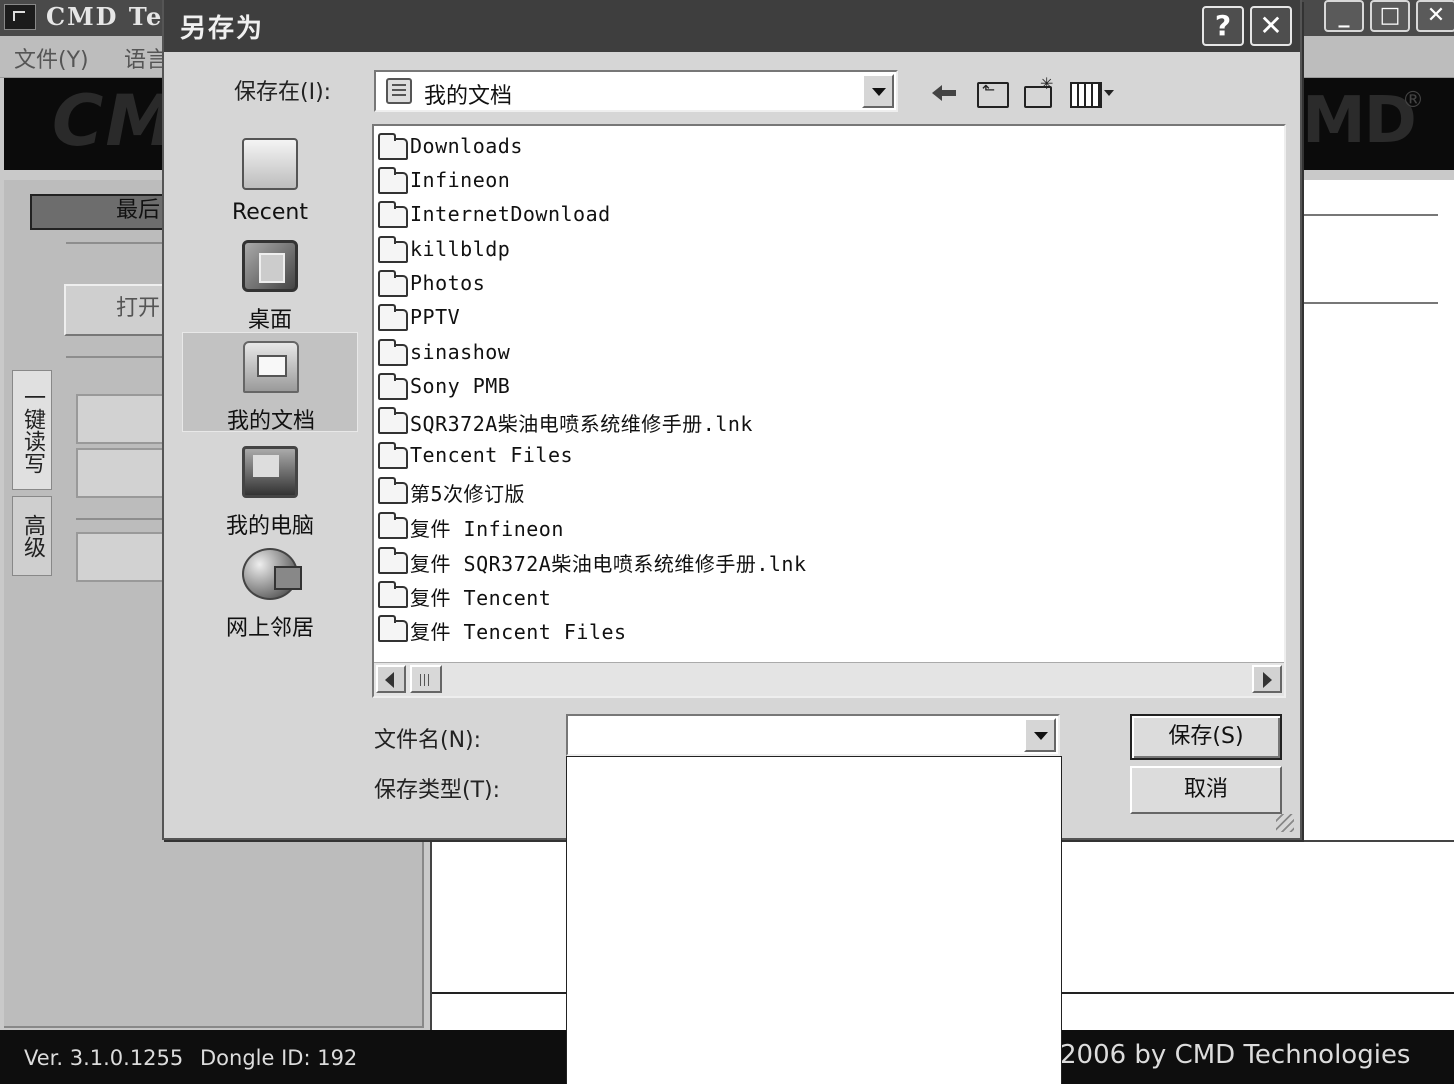 This screenshot has height=1084, width=1454. Describe the element at coordinates (1285, 823) in the screenshot. I see `resize-grip-icon` at that location.